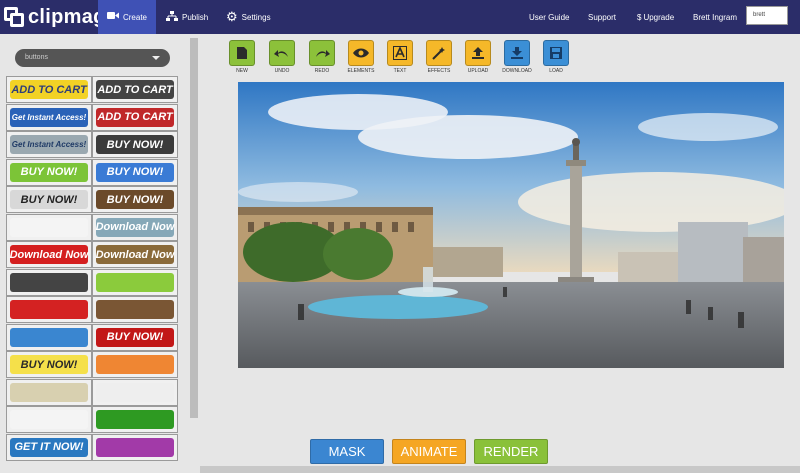  I want to click on magic-wand-icon, so click(439, 53).